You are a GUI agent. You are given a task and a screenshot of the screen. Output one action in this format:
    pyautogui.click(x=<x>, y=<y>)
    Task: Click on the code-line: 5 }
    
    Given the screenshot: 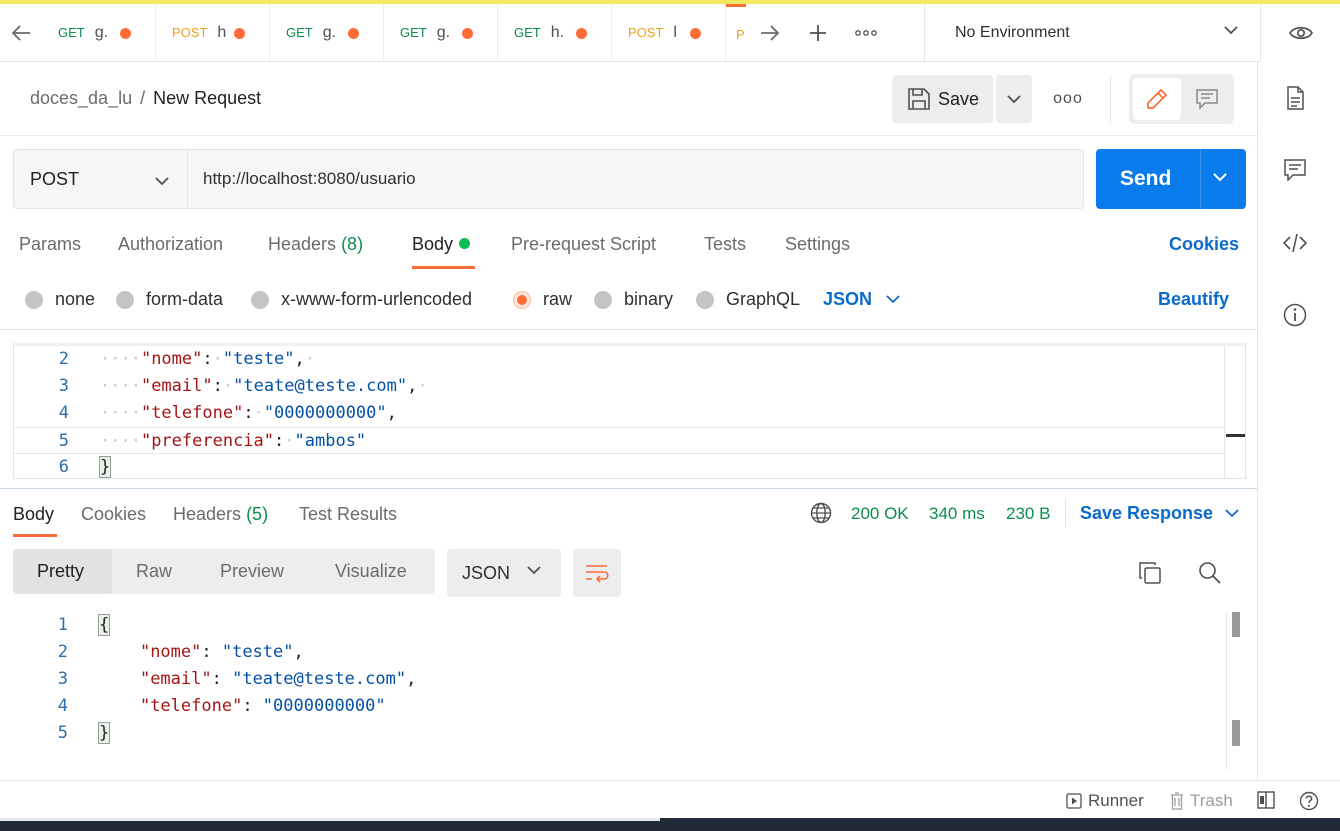 What is the action you would take?
    pyautogui.click(x=618, y=733)
    